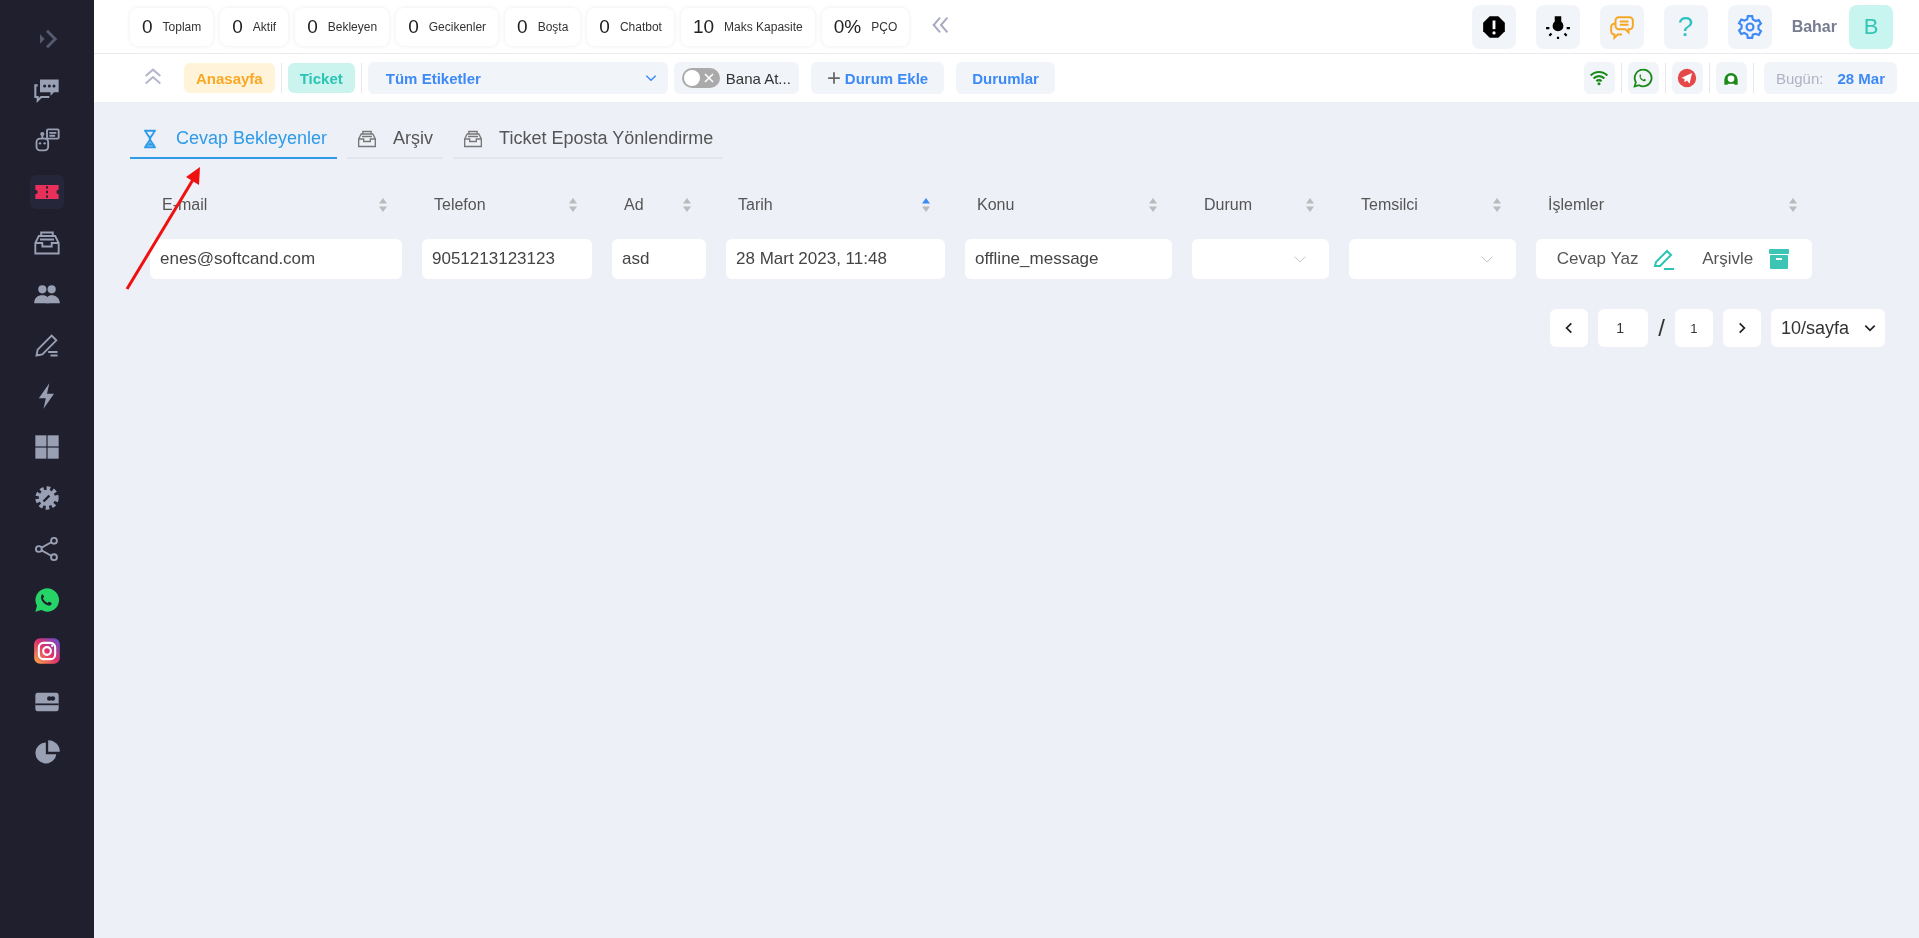 This screenshot has height=938, width=1919. I want to click on column-header: İşlemler, so click(1576, 205).